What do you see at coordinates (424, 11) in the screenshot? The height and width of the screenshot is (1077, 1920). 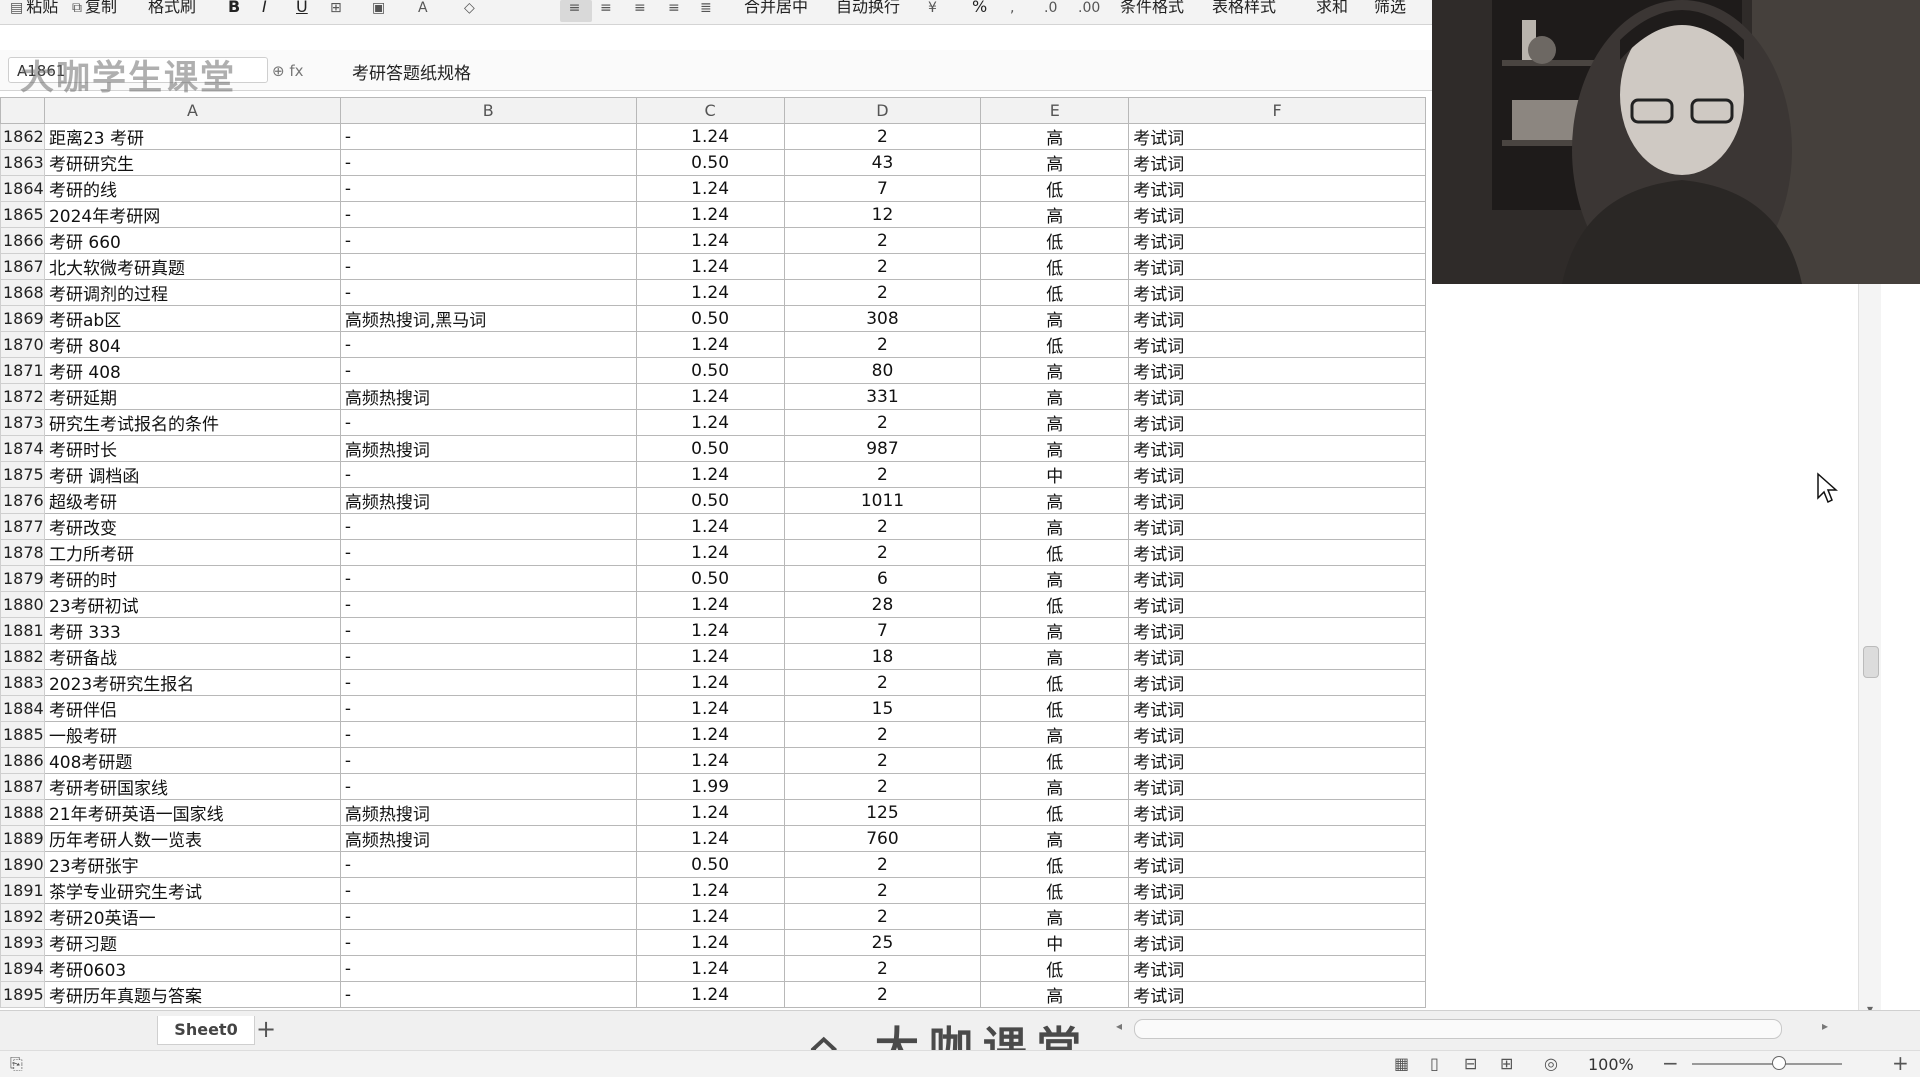 I see `font-color-button: A` at bounding box center [424, 11].